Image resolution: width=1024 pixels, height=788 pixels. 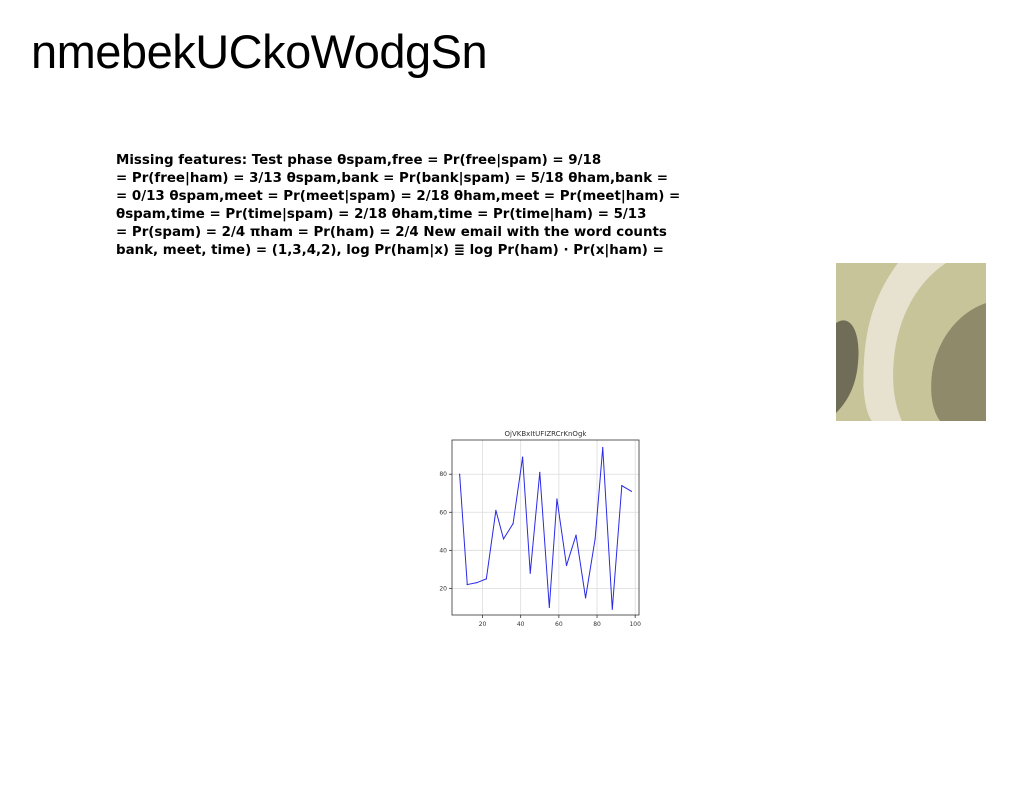 I want to click on y-tick-label: 40, so click(x=443, y=550).